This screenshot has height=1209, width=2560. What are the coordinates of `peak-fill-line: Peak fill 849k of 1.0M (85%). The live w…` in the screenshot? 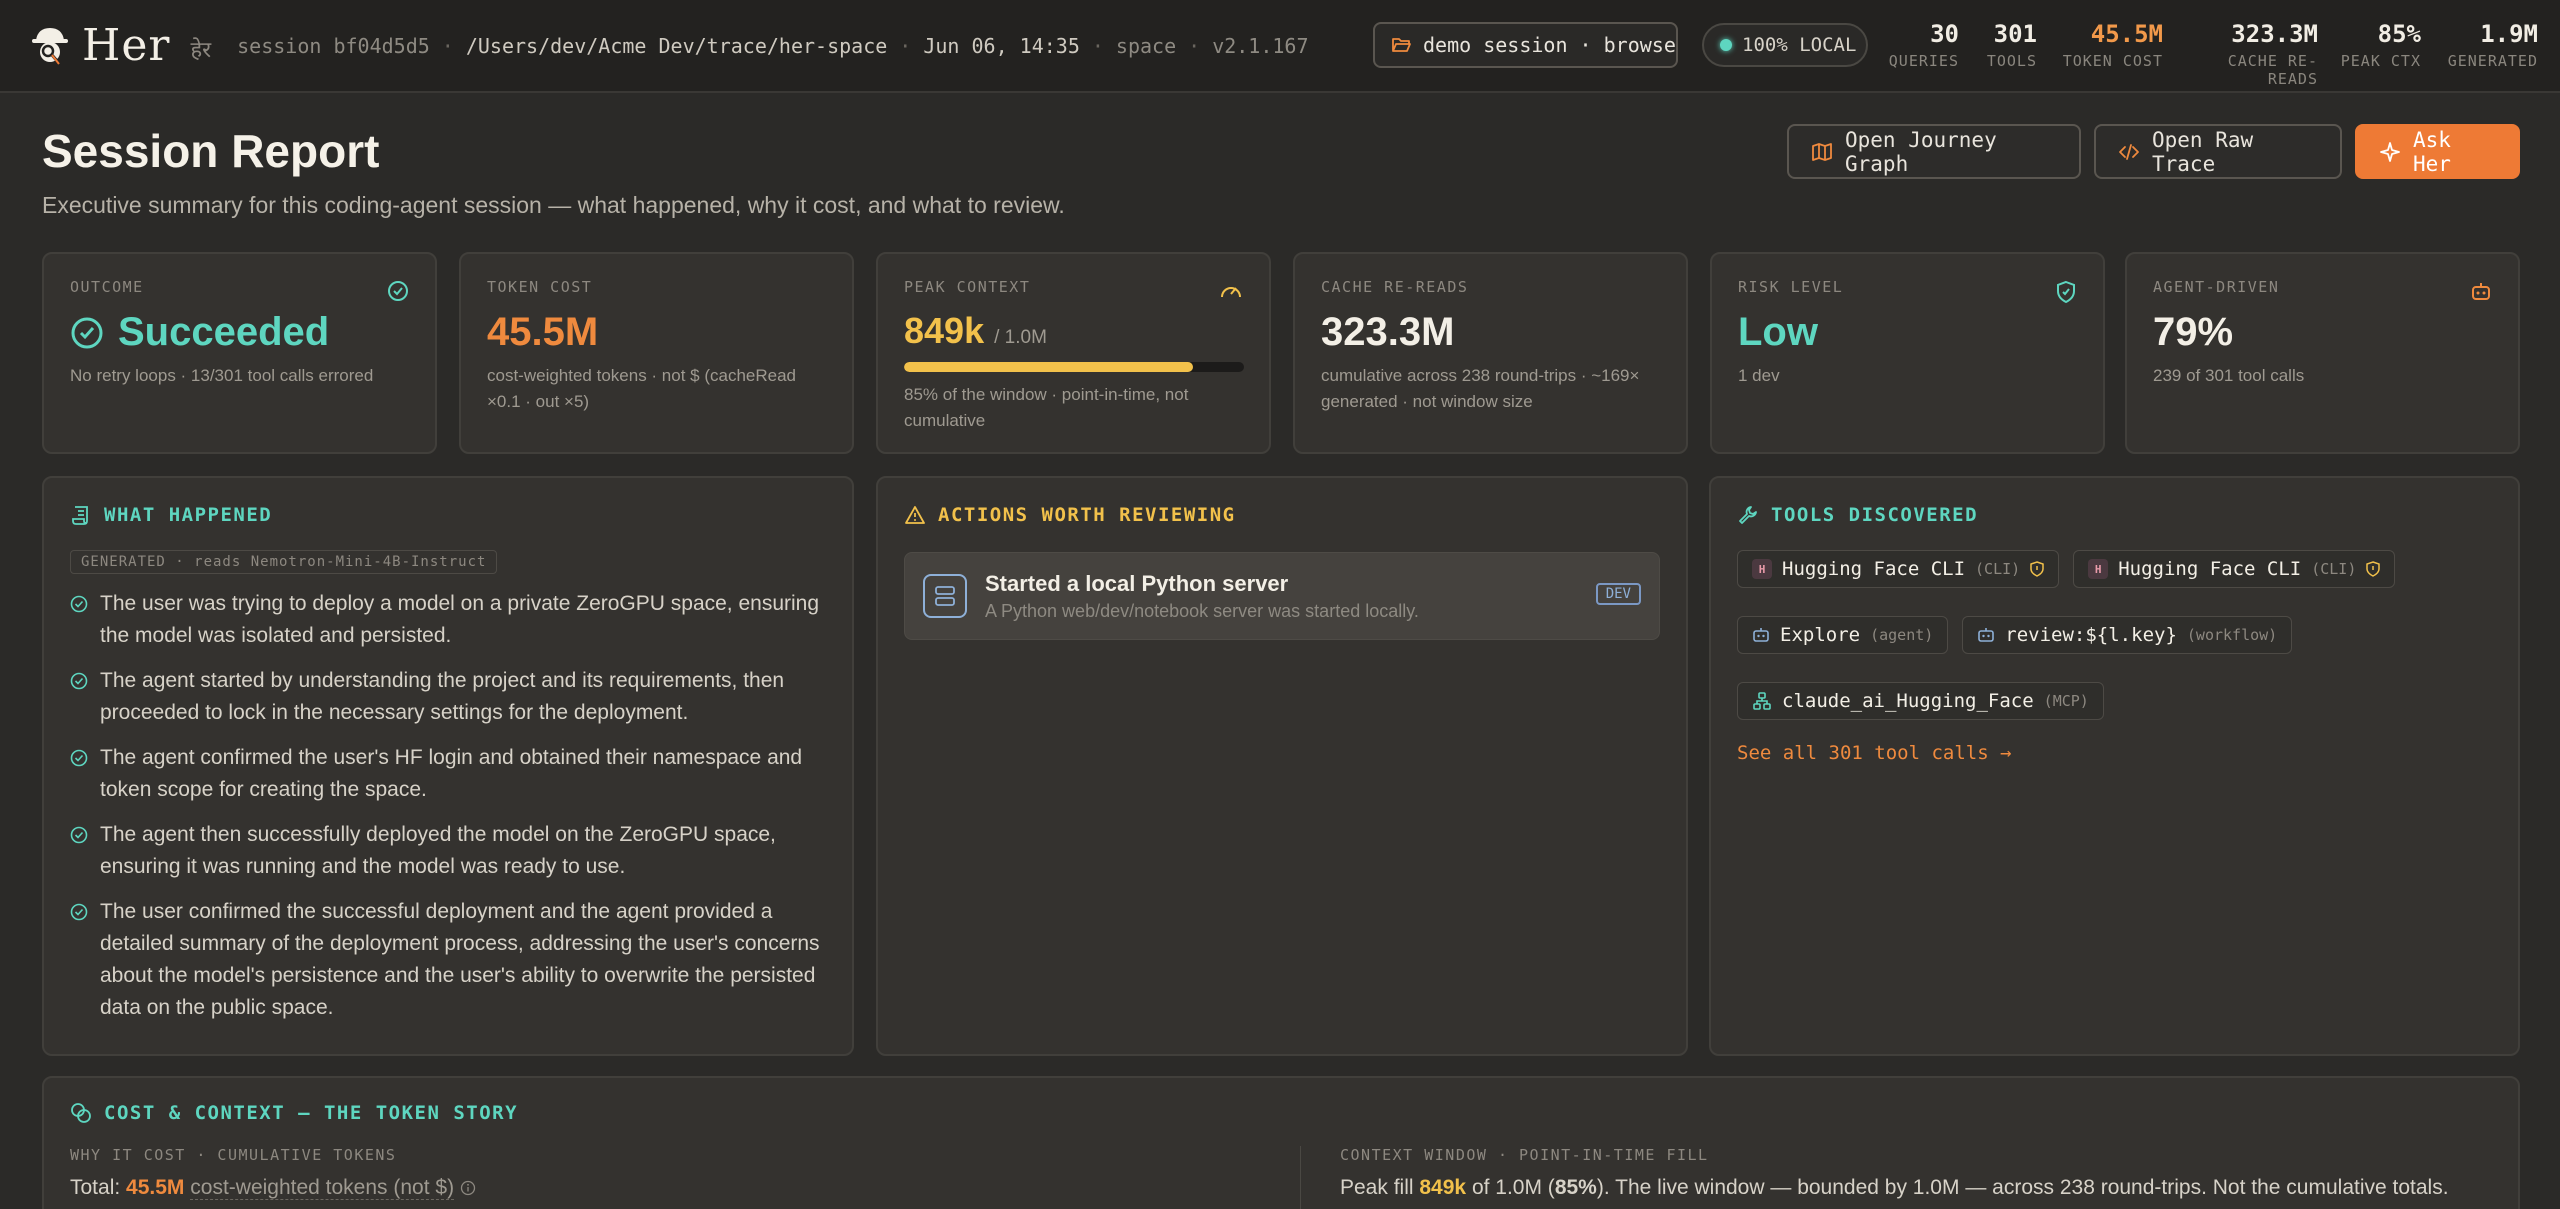 It's located at (1894, 1187).